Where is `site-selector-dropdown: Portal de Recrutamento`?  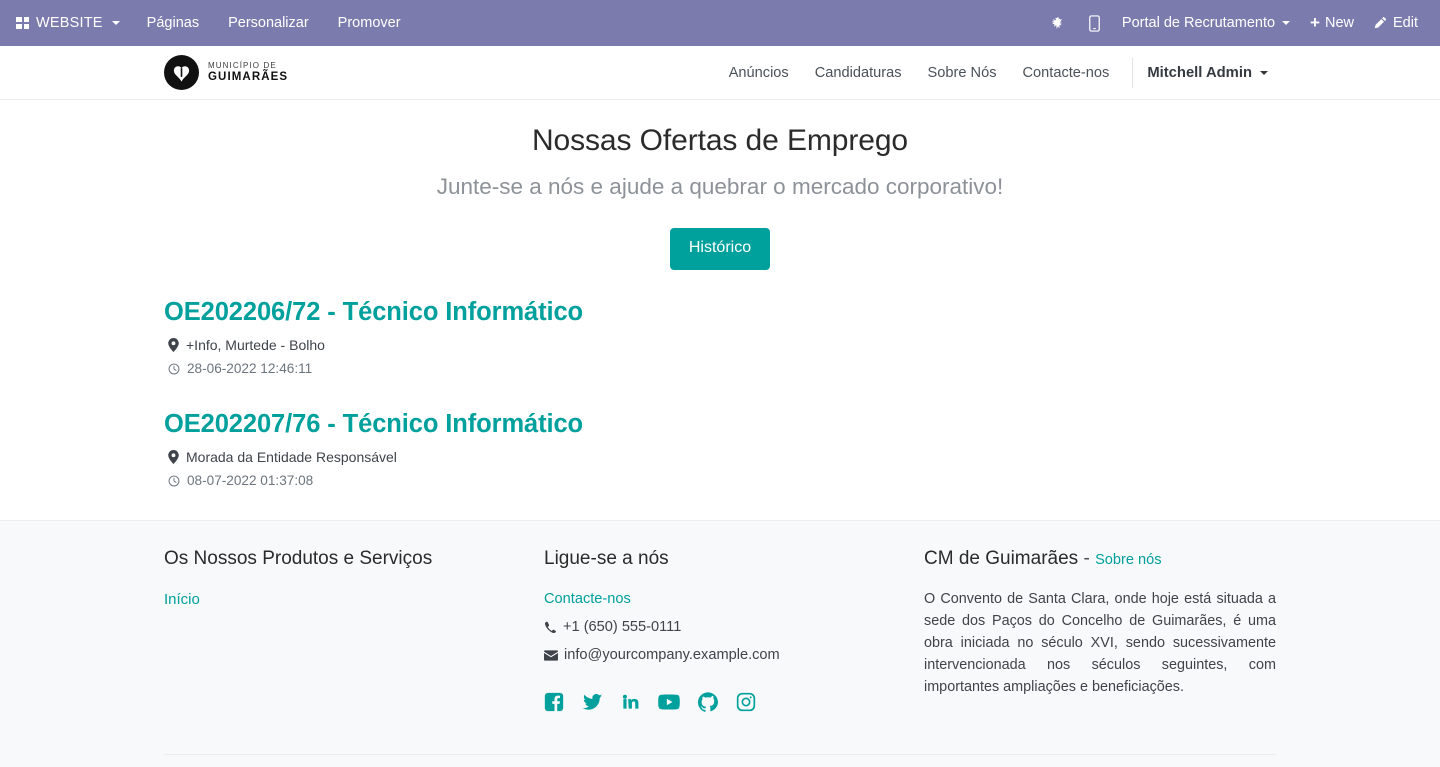
site-selector-dropdown: Portal de Recrutamento is located at coordinates (1206, 23).